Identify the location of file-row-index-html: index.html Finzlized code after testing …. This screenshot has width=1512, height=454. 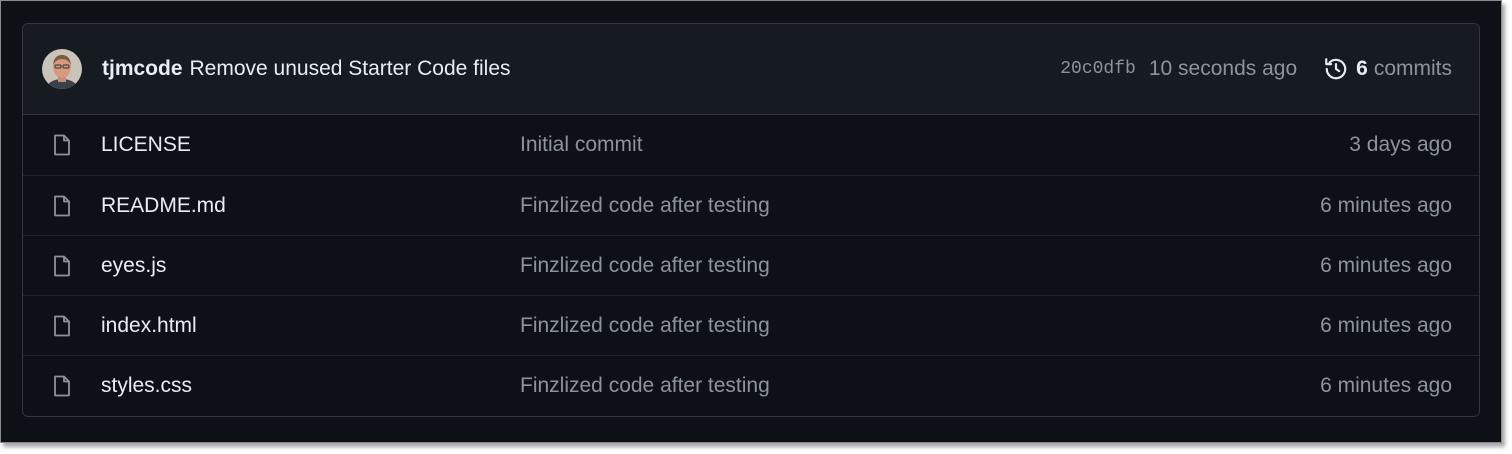
(751, 325).